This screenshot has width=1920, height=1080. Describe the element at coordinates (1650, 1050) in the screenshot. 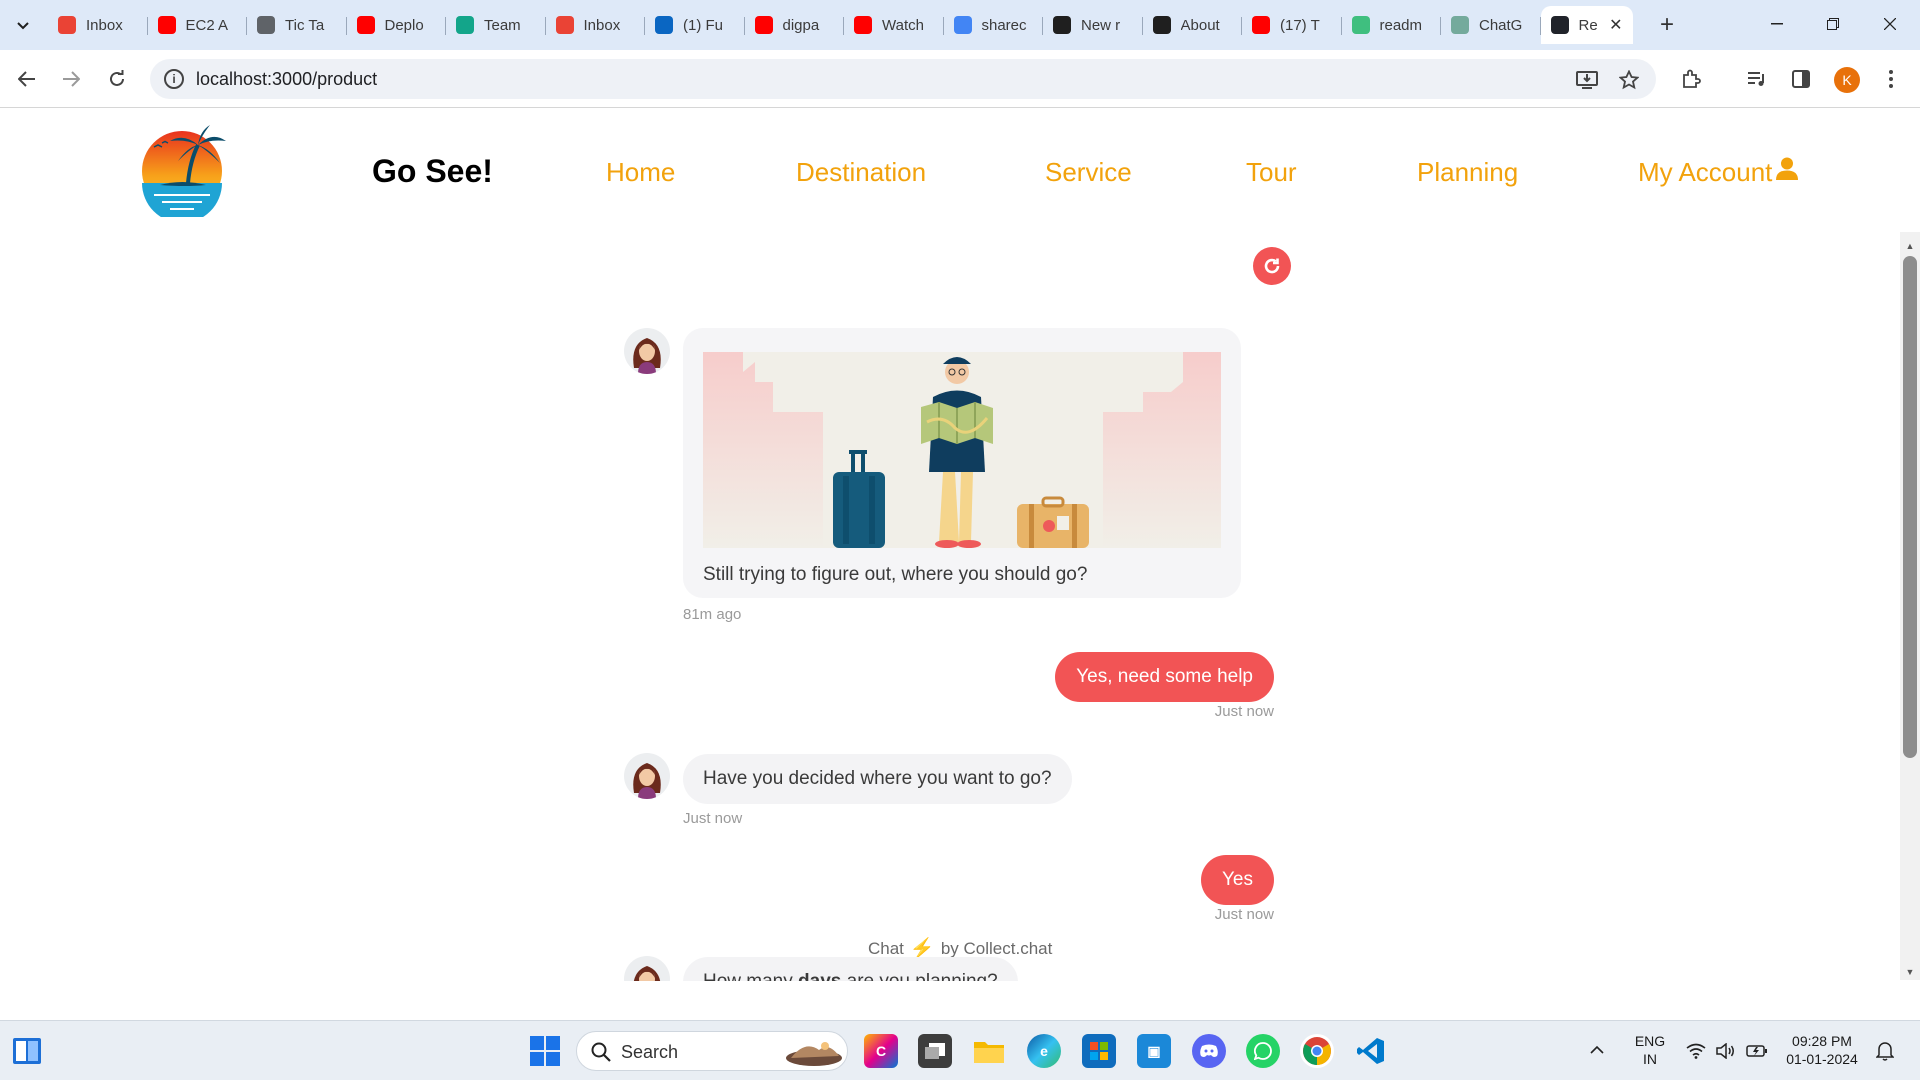

I see `input-language: ENG IN` at that location.